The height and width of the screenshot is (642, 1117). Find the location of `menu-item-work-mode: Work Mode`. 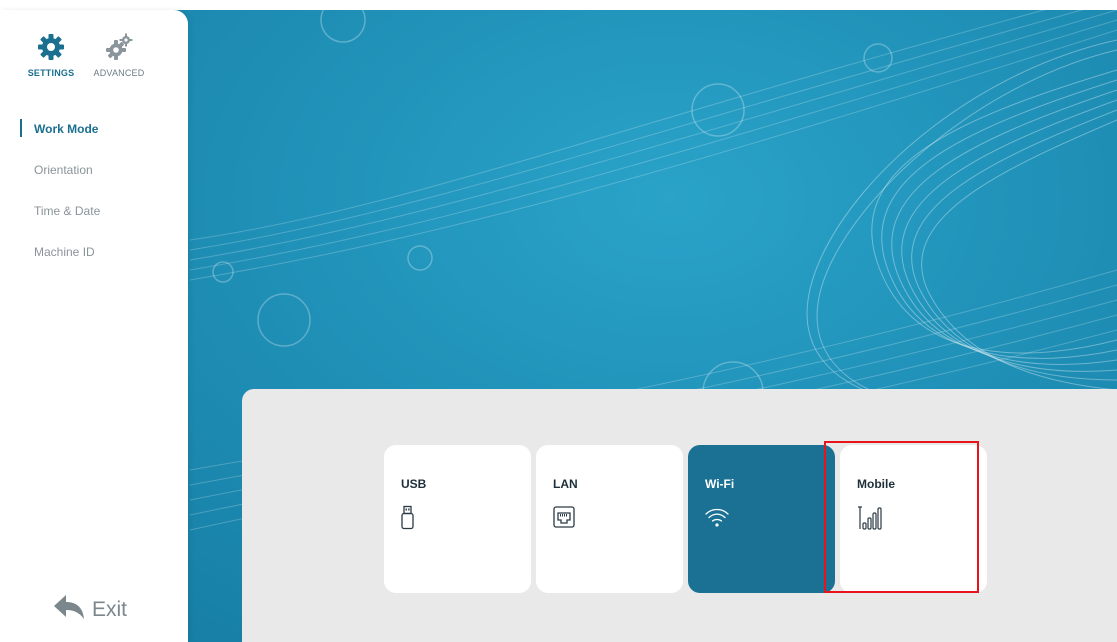

menu-item-work-mode: Work Mode is located at coordinates (94, 138).